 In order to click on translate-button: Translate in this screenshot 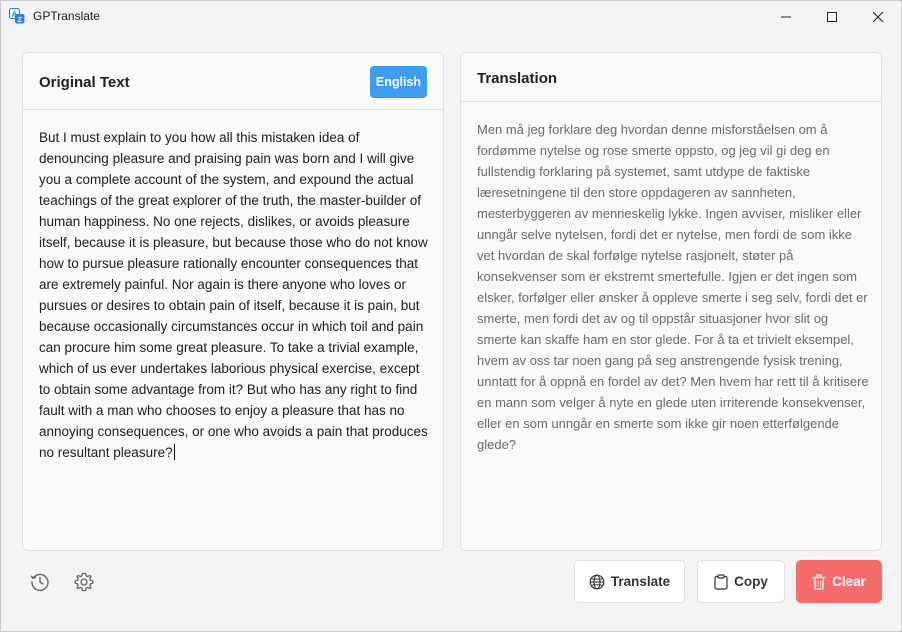, I will do `click(629, 581)`.